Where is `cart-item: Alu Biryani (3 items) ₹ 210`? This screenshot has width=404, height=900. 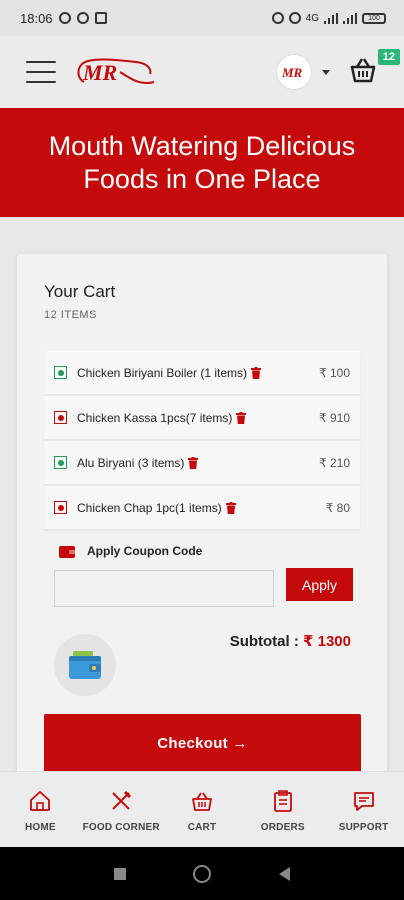
cart-item: Alu Biryani (3 items) ₹ 210 is located at coordinates (202, 463).